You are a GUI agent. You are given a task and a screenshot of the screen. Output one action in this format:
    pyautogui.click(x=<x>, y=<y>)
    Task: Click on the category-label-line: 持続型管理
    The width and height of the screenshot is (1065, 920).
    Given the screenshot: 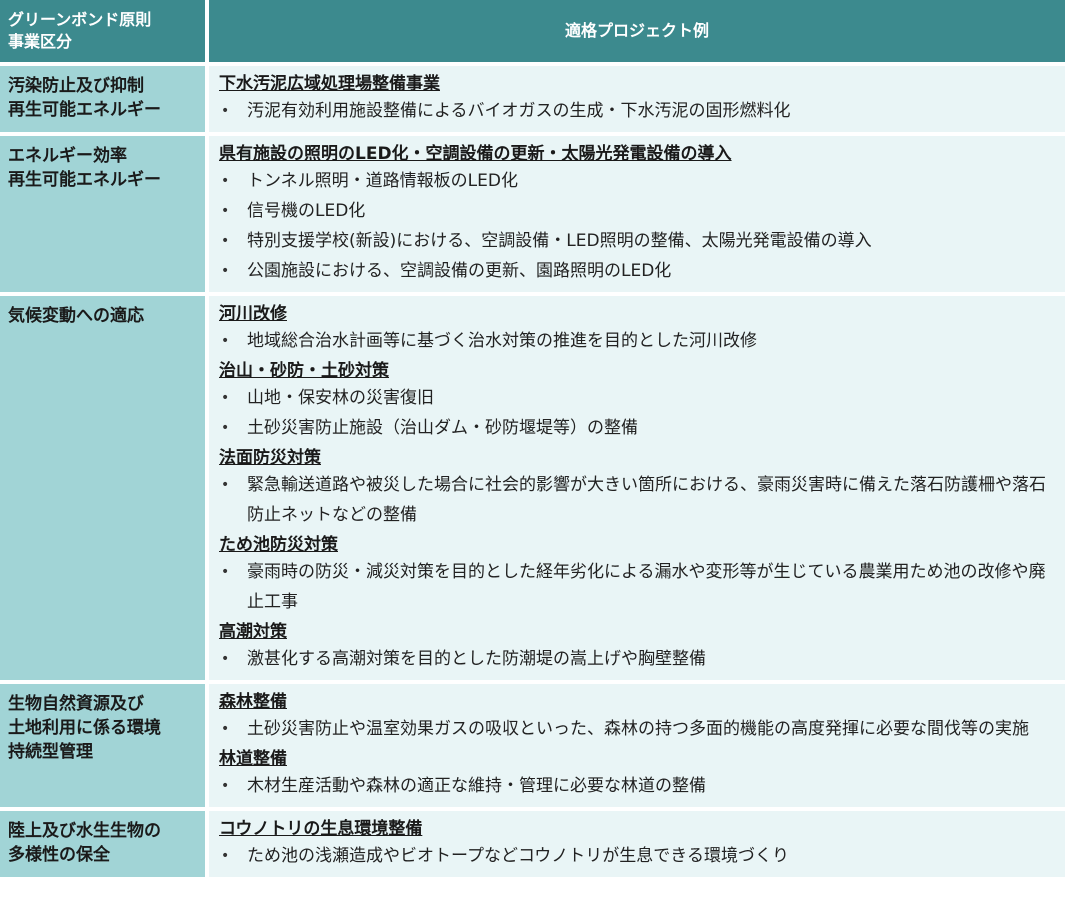 What is the action you would take?
    pyautogui.click(x=50, y=752)
    